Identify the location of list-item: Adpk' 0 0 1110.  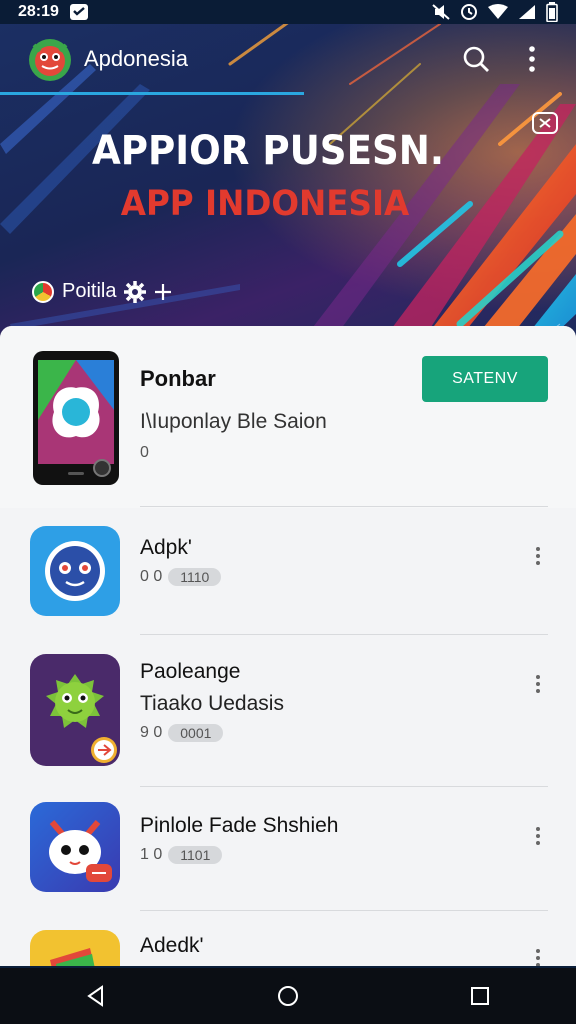
(288, 579).